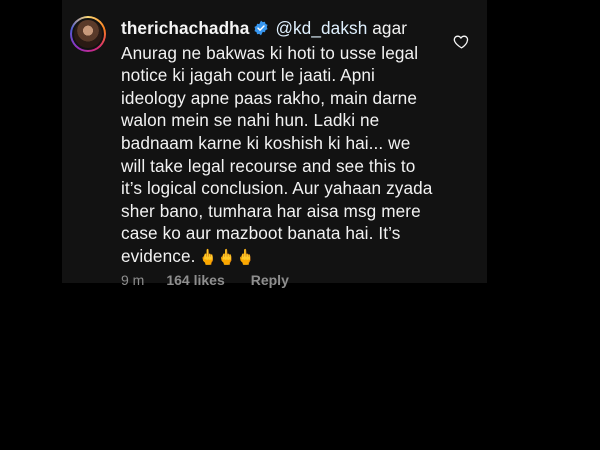 The height and width of the screenshot is (450, 600). What do you see at coordinates (261, 30) in the screenshot?
I see `verified-badge-icon` at bounding box center [261, 30].